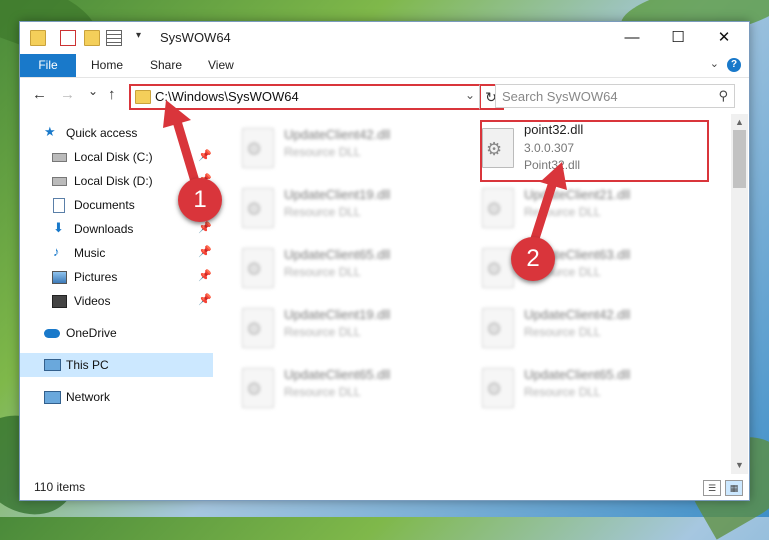  What do you see at coordinates (553, 176) in the screenshot?
I see `arrow-2-head` at bounding box center [553, 176].